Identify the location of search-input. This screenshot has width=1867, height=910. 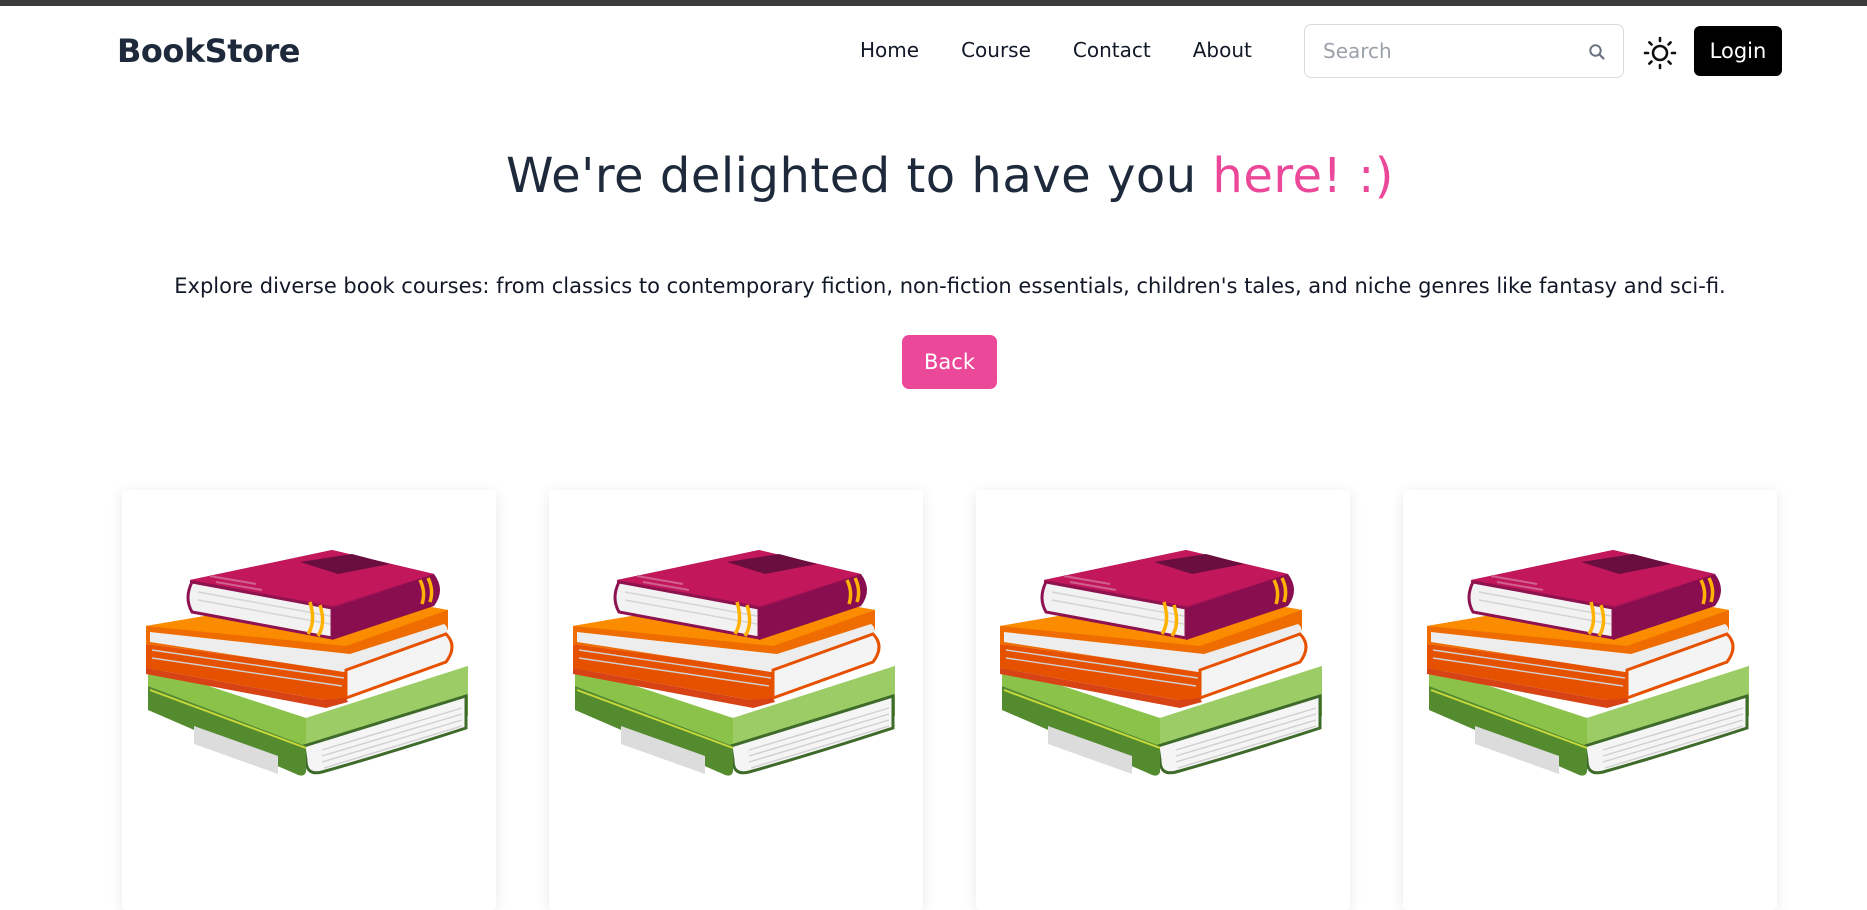
(1448, 51).